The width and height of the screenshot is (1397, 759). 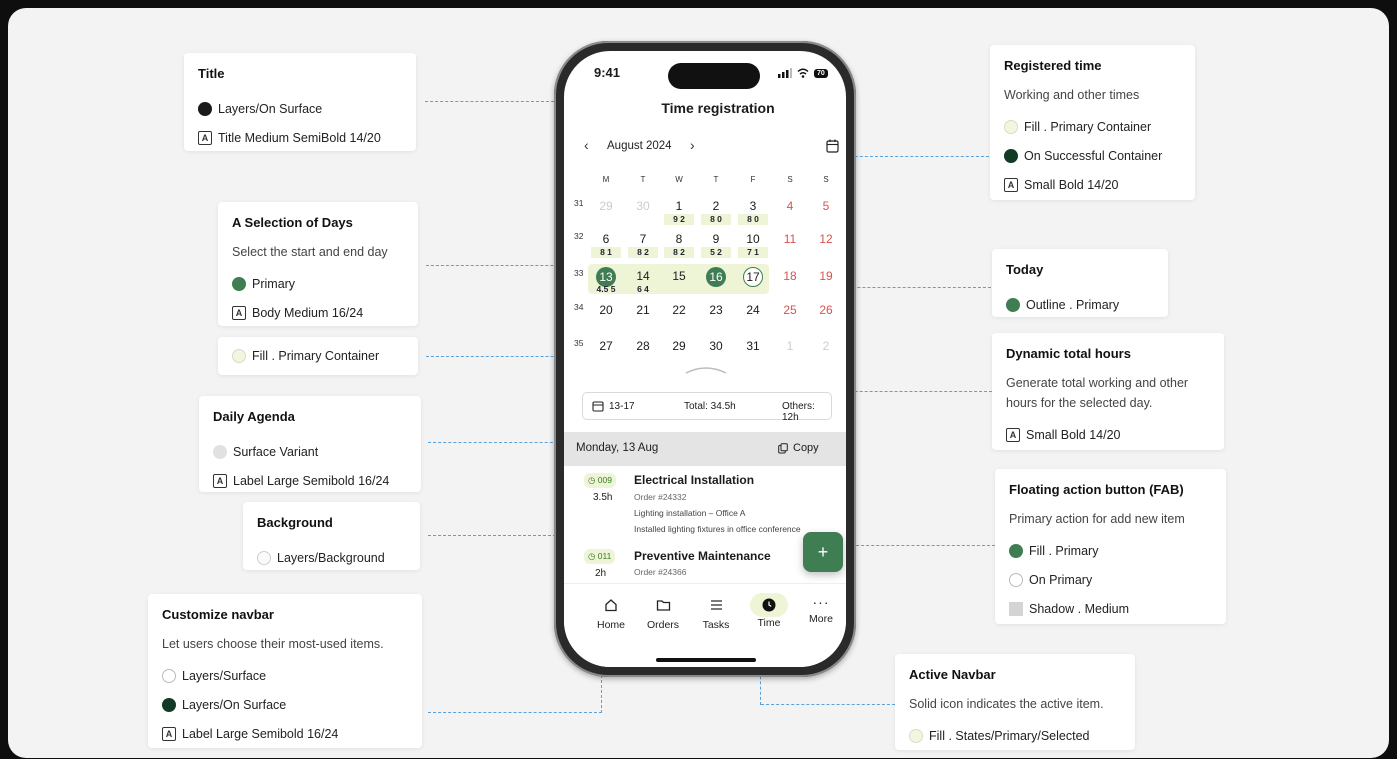 What do you see at coordinates (716, 277) in the screenshot?
I see `selected-day: 16` at bounding box center [716, 277].